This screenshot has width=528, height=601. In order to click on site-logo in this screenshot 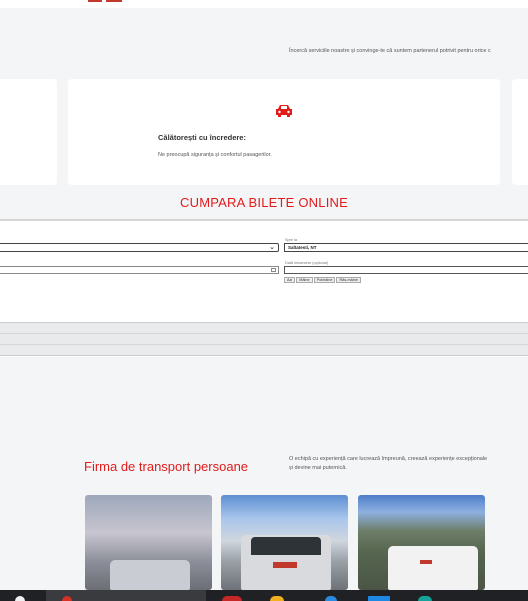, I will do `click(106, 2)`.